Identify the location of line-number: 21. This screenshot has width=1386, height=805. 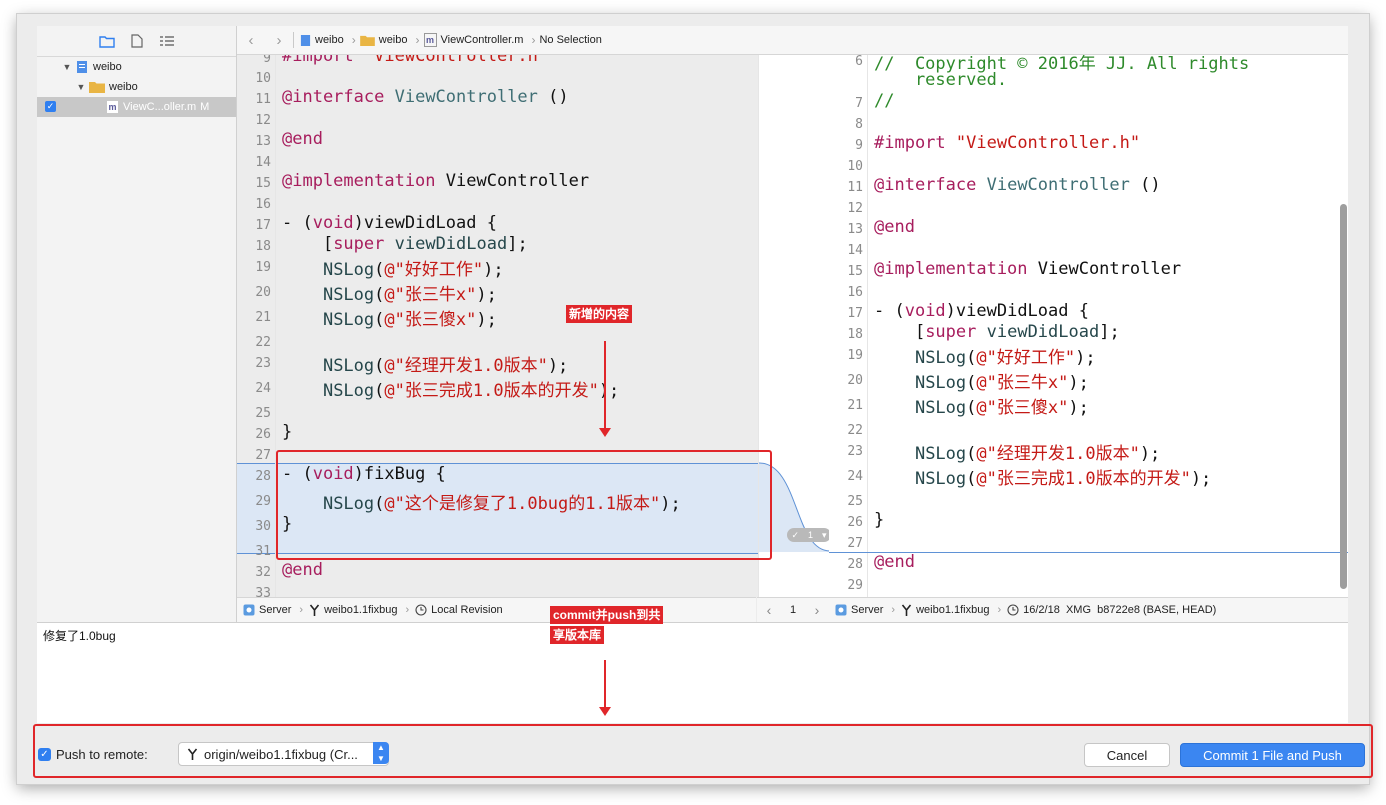
(263, 317).